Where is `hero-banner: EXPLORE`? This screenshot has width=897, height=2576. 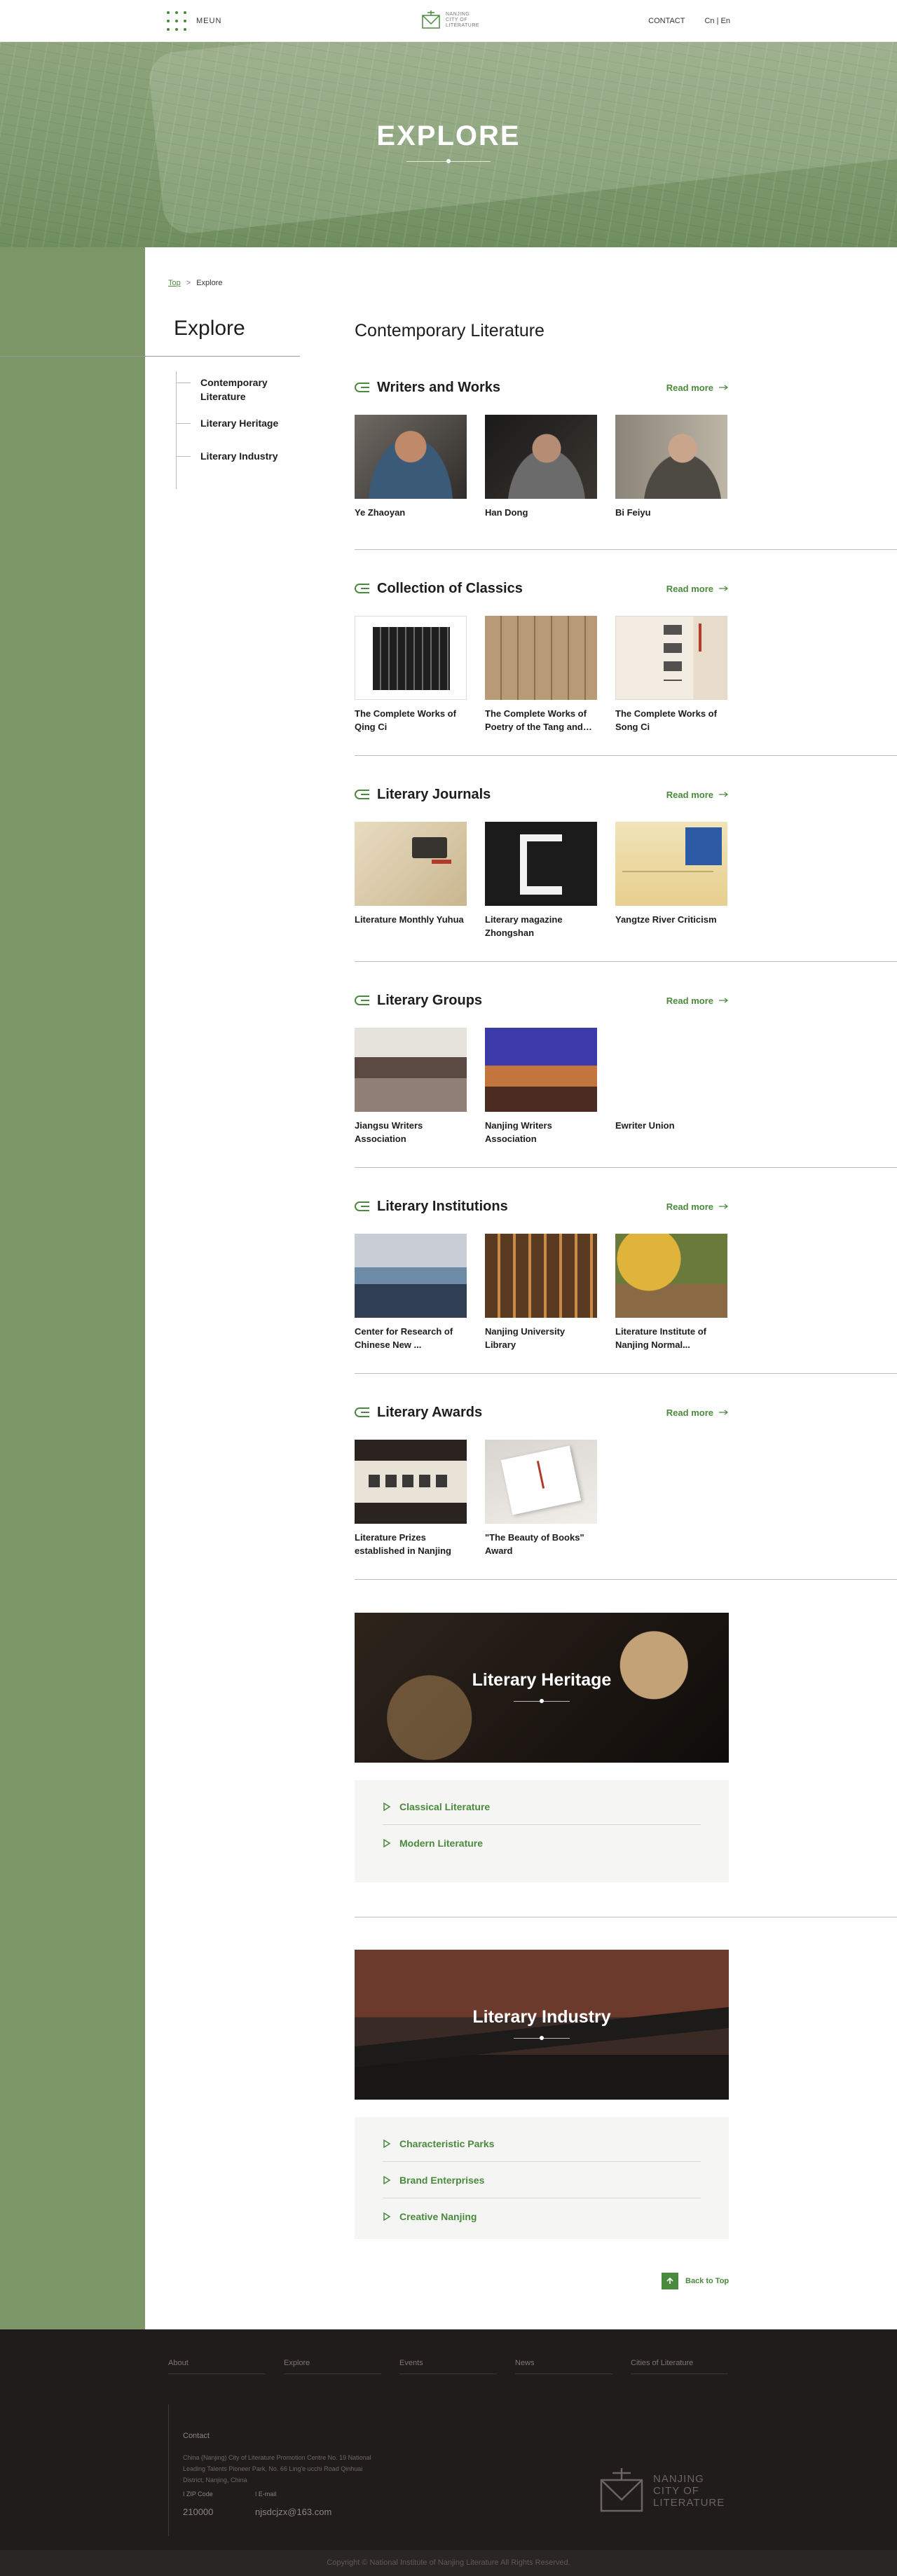 hero-banner: EXPLORE is located at coordinates (448, 144).